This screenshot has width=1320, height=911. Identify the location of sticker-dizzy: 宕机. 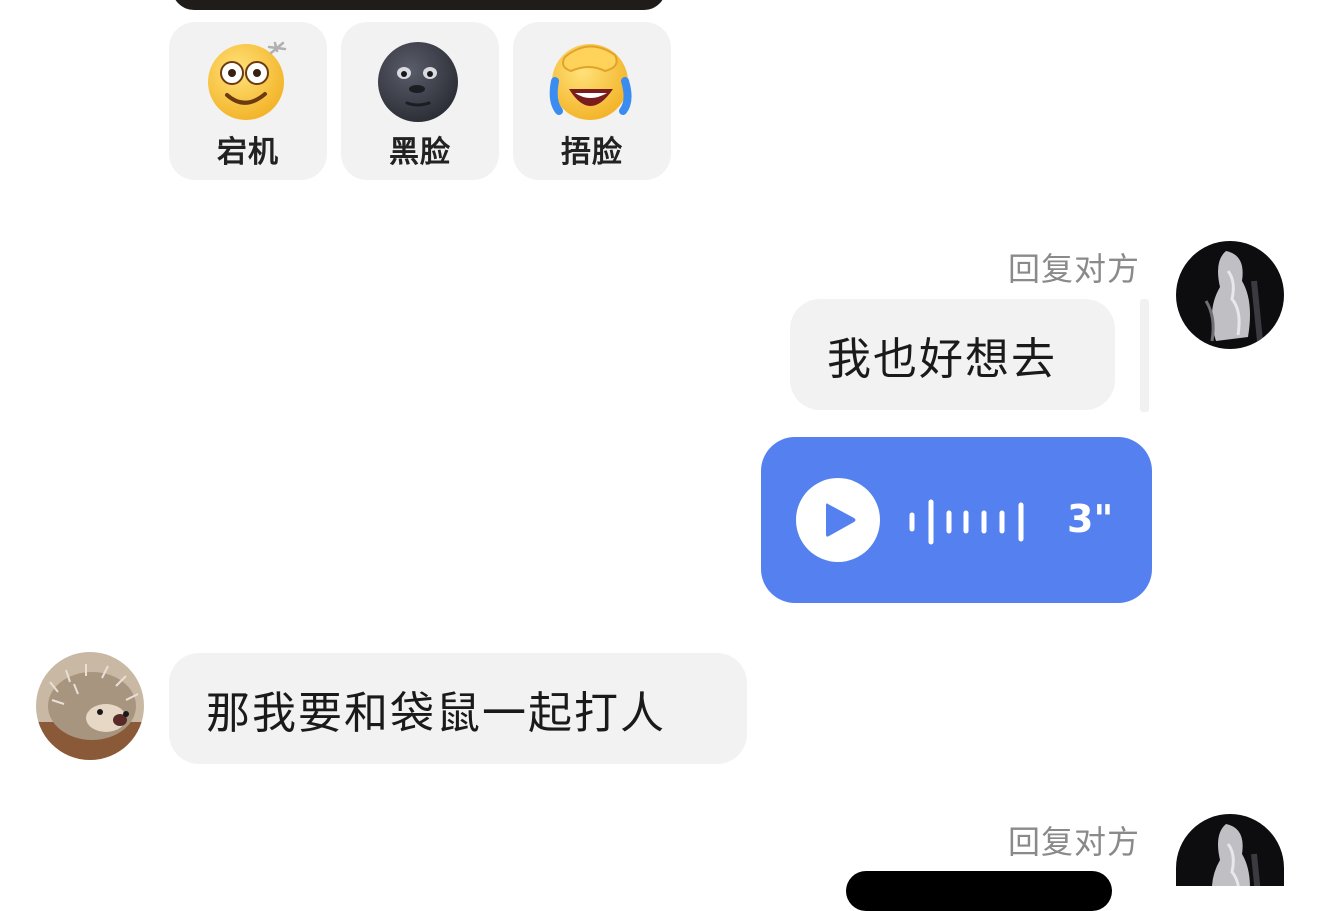
(248, 101).